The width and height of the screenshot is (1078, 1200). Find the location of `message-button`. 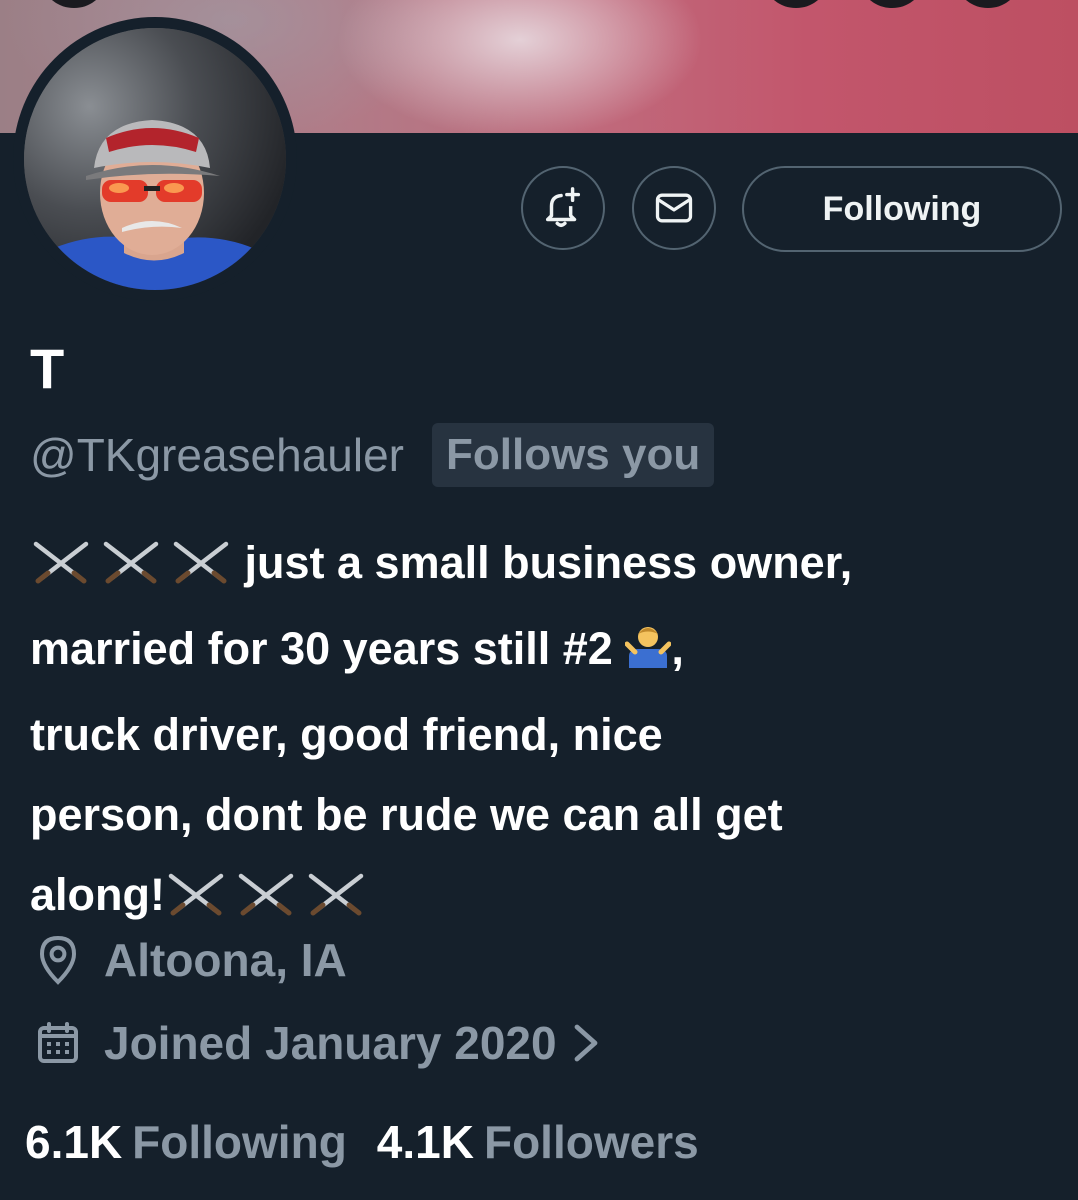

message-button is located at coordinates (674, 208).